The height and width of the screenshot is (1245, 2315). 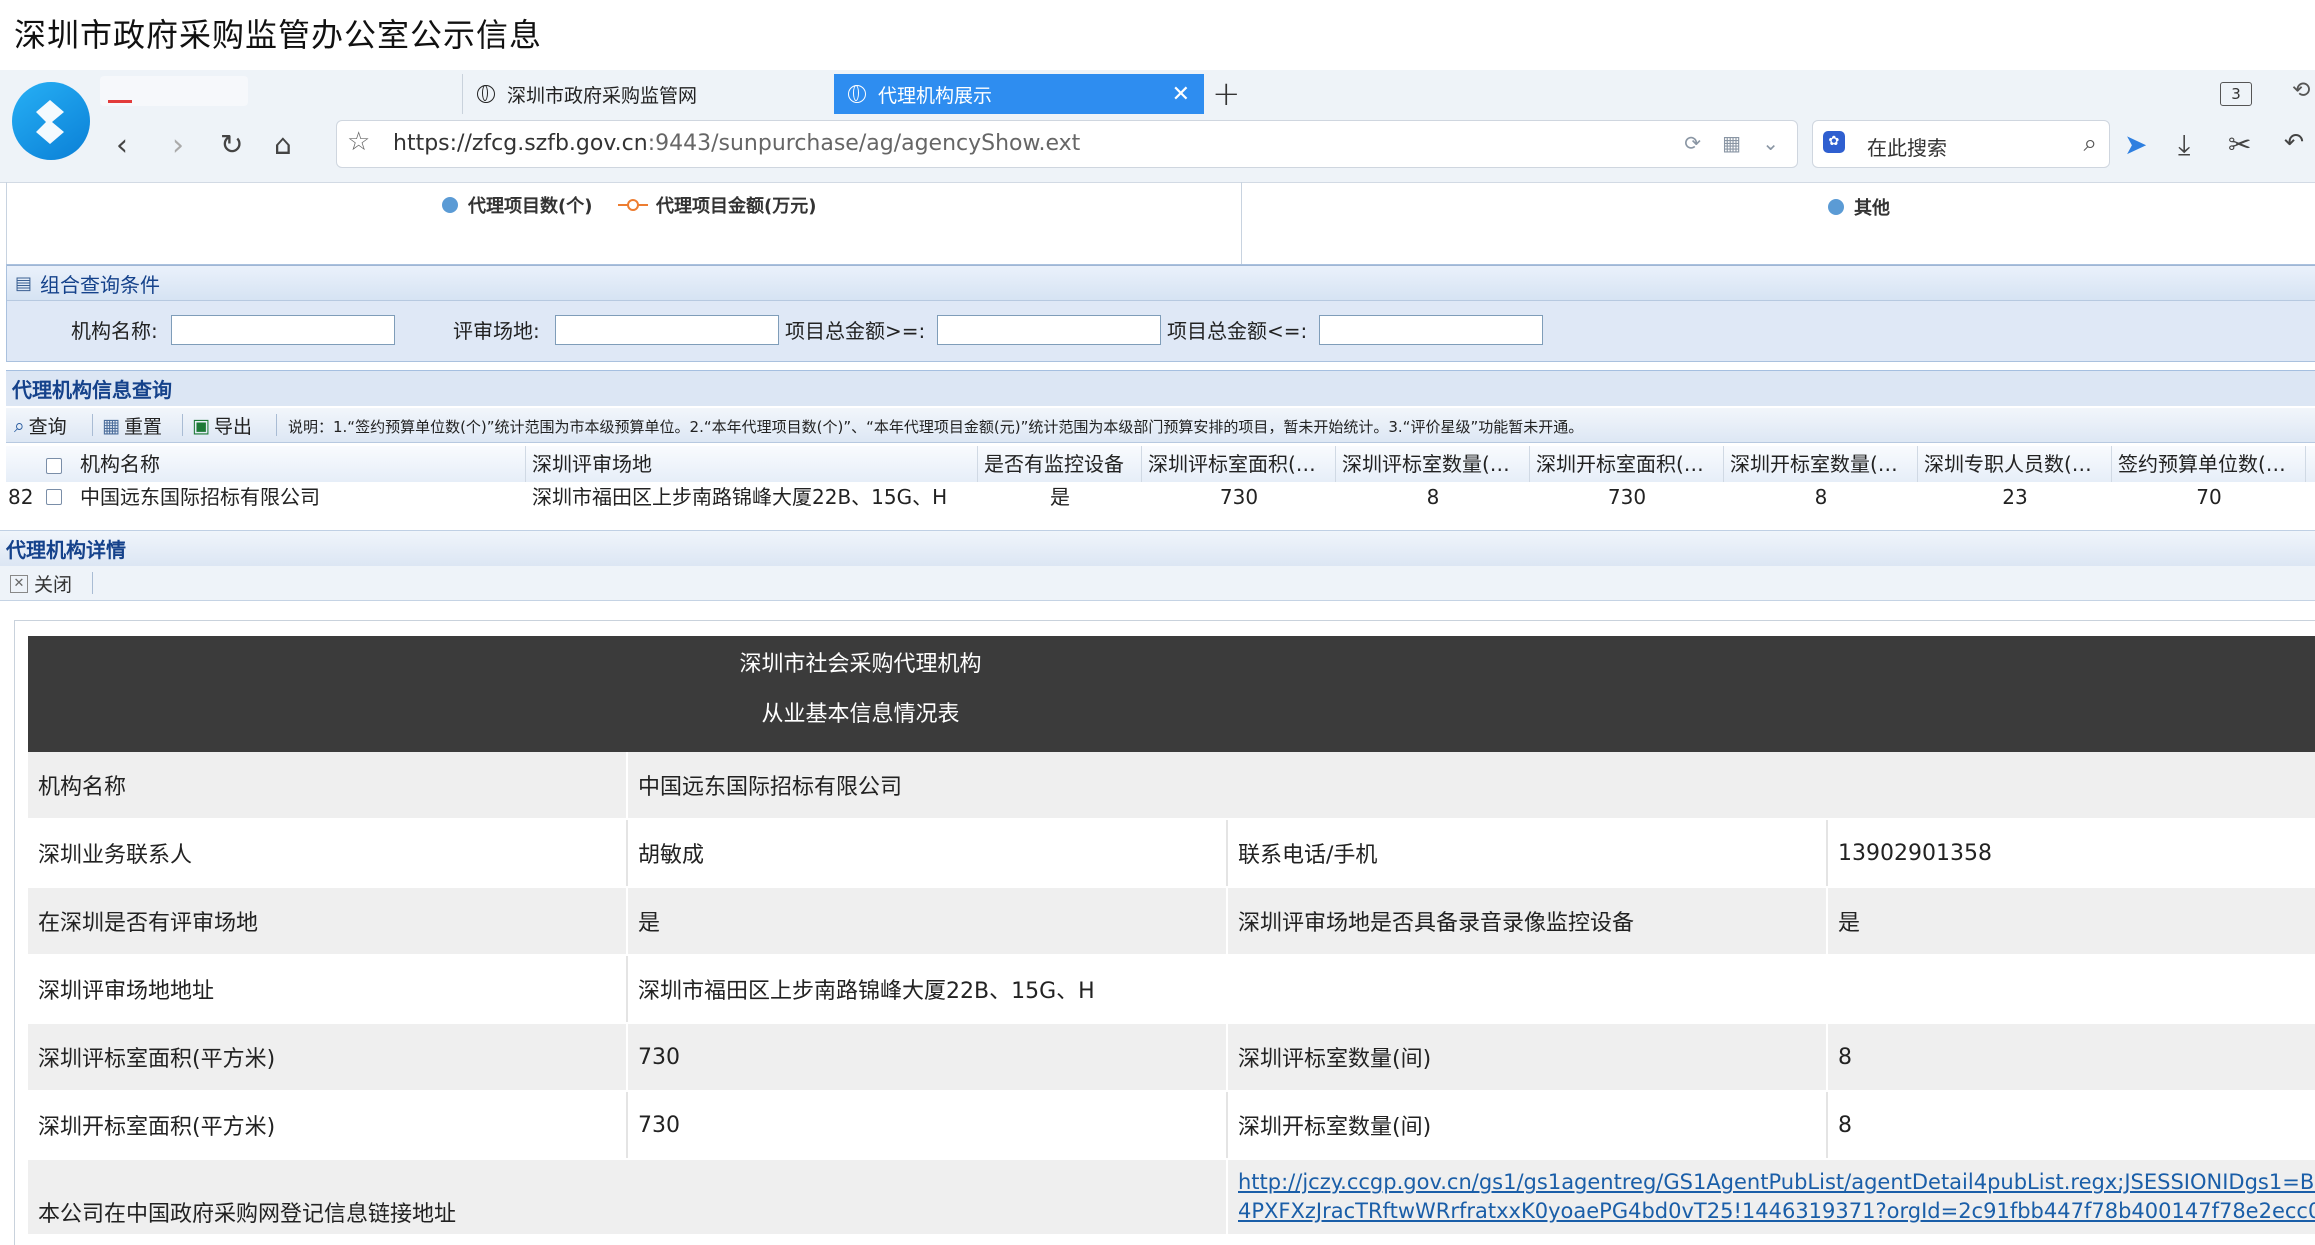 I want to click on label-contact-person: 深圳业务联系人, so click(x=328, y=853).